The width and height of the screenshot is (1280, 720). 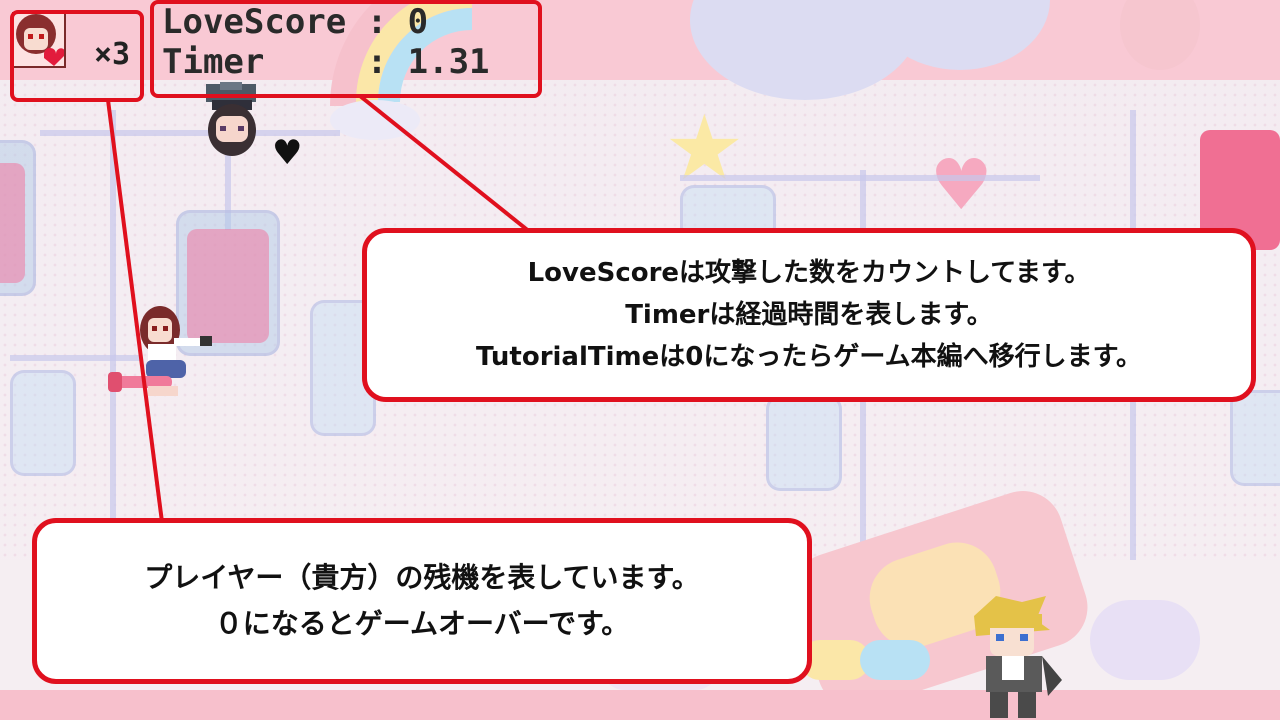 I want to click on callout-text-line: TutorialTimeは0になったらゲーム本編へ移行します。, so click(x=809, y=357).